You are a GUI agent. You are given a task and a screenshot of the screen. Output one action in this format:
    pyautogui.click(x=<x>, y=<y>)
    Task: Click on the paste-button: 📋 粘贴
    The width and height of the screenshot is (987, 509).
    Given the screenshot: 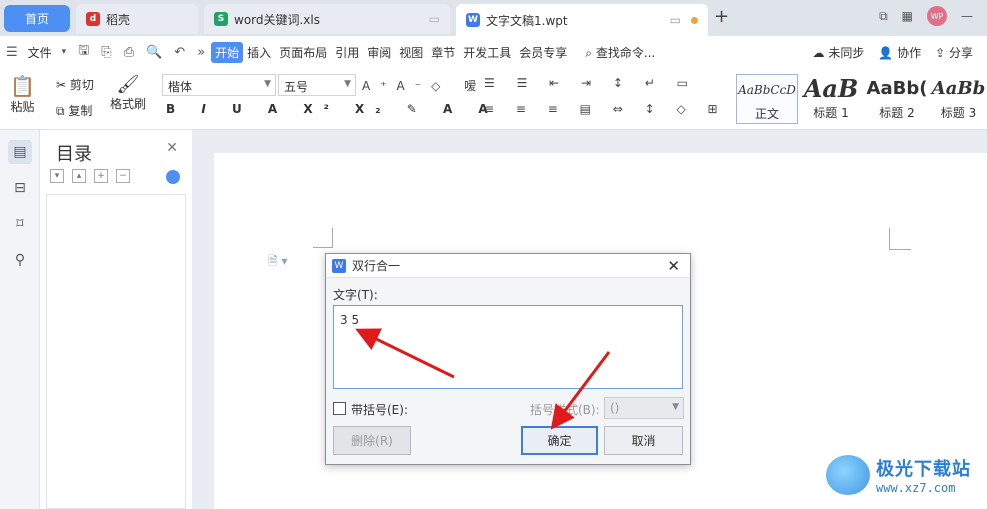 What is the action you would take?
    pyautogui.click(x=22, y=94)
    